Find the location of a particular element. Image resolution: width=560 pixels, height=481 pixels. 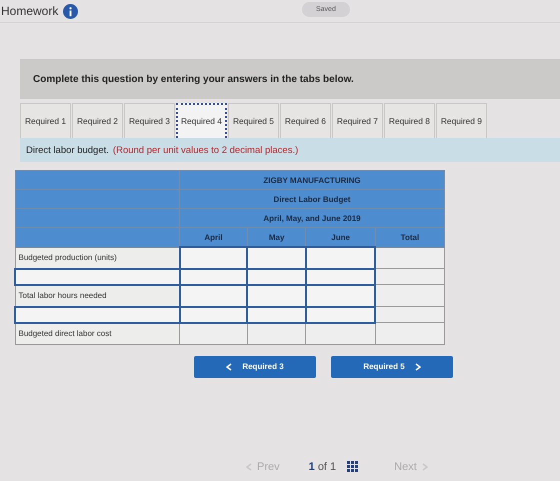

row-label: Budgeted production (units) is located at coordinates (97, 257).